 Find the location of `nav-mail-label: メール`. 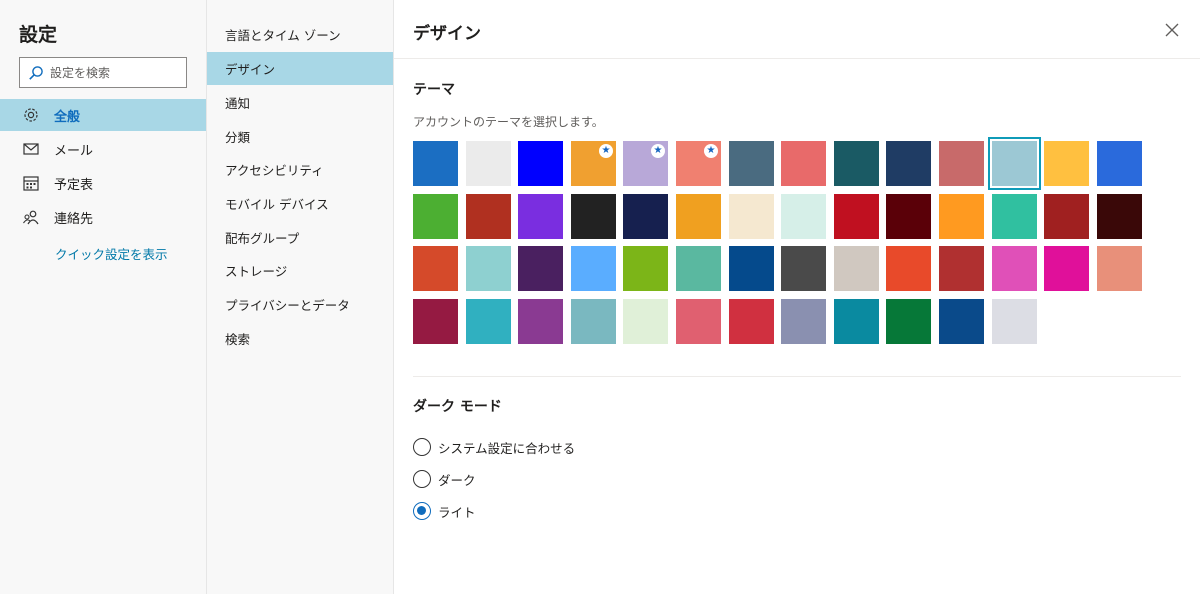

nav-mail-label: メール is located at coordinates (74, 151).